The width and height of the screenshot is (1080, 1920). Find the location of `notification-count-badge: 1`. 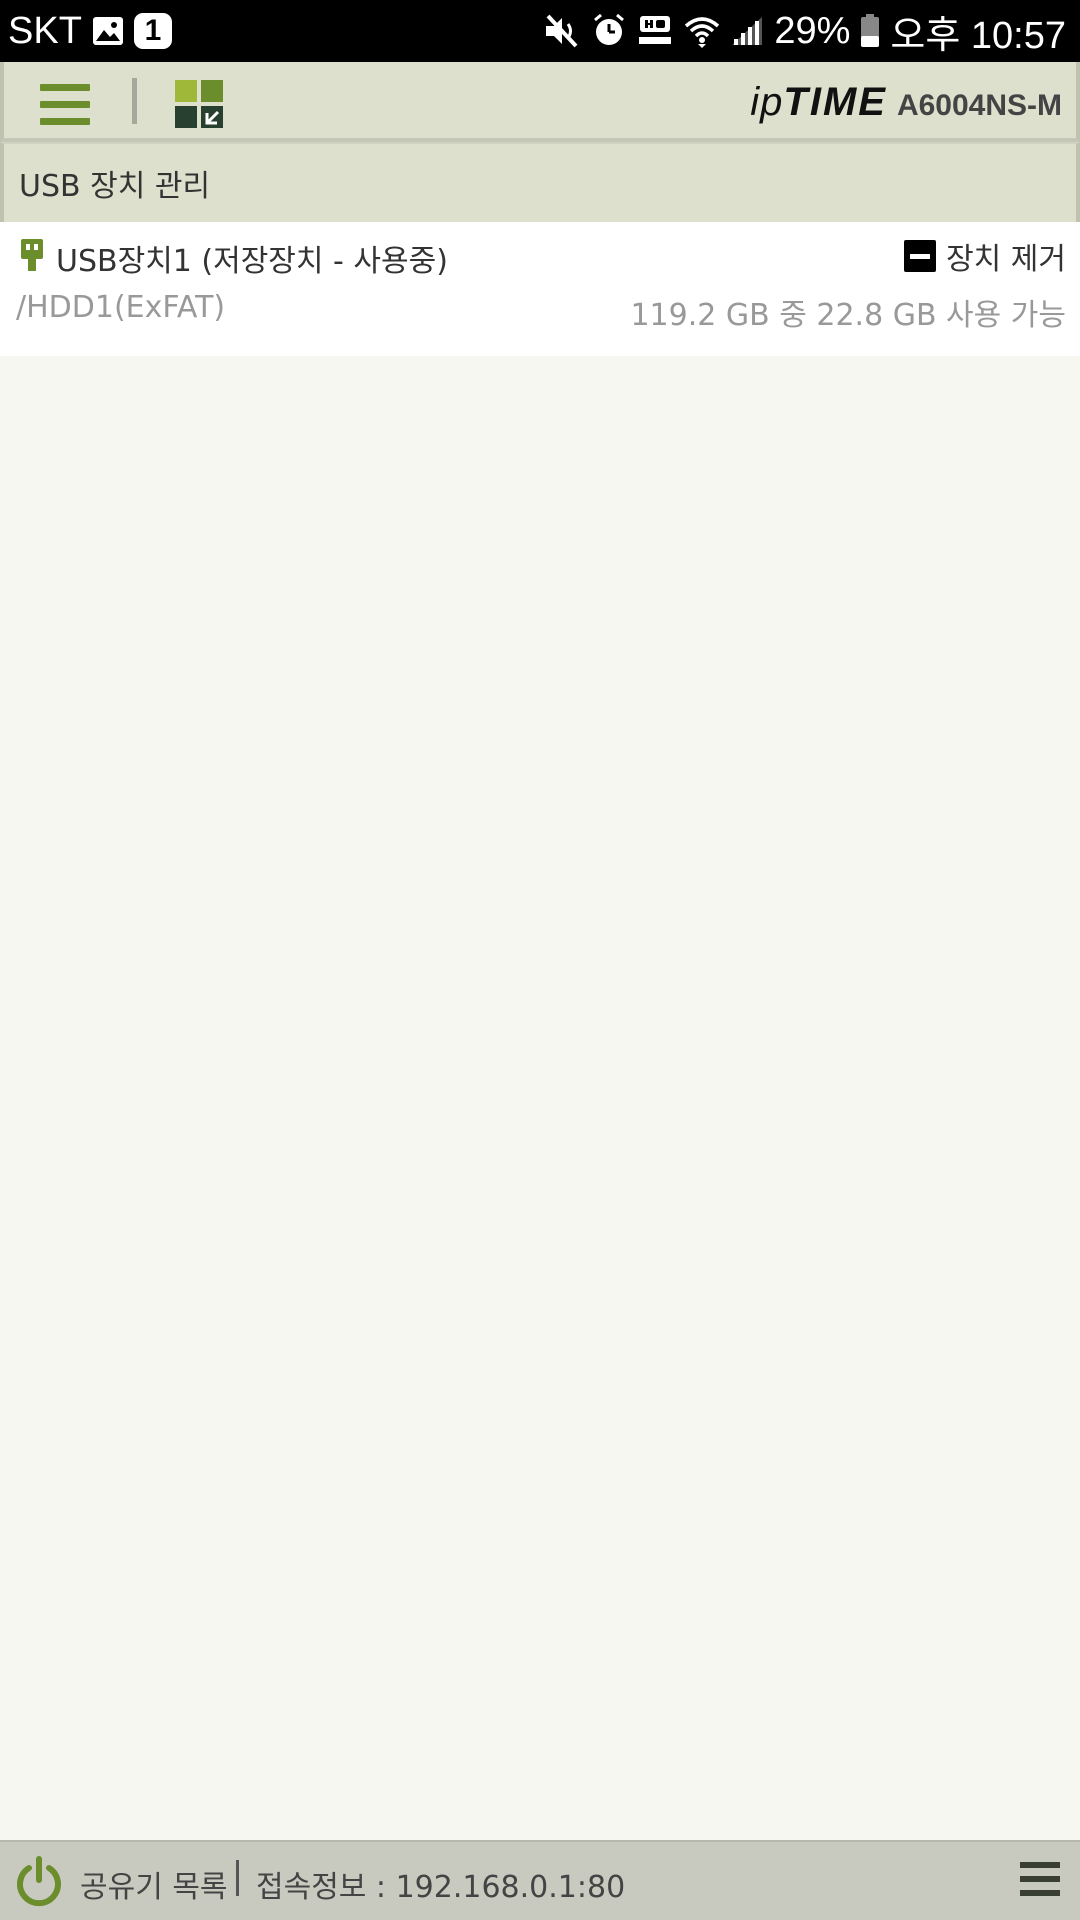

notification-count-badge: 1 is located at coordinates (152, 31).